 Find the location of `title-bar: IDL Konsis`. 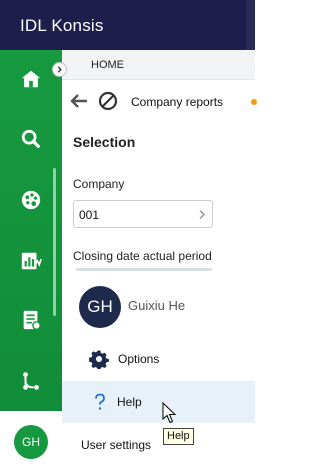

title-bar: IDL Konsis is located at coordinates (127, 25).